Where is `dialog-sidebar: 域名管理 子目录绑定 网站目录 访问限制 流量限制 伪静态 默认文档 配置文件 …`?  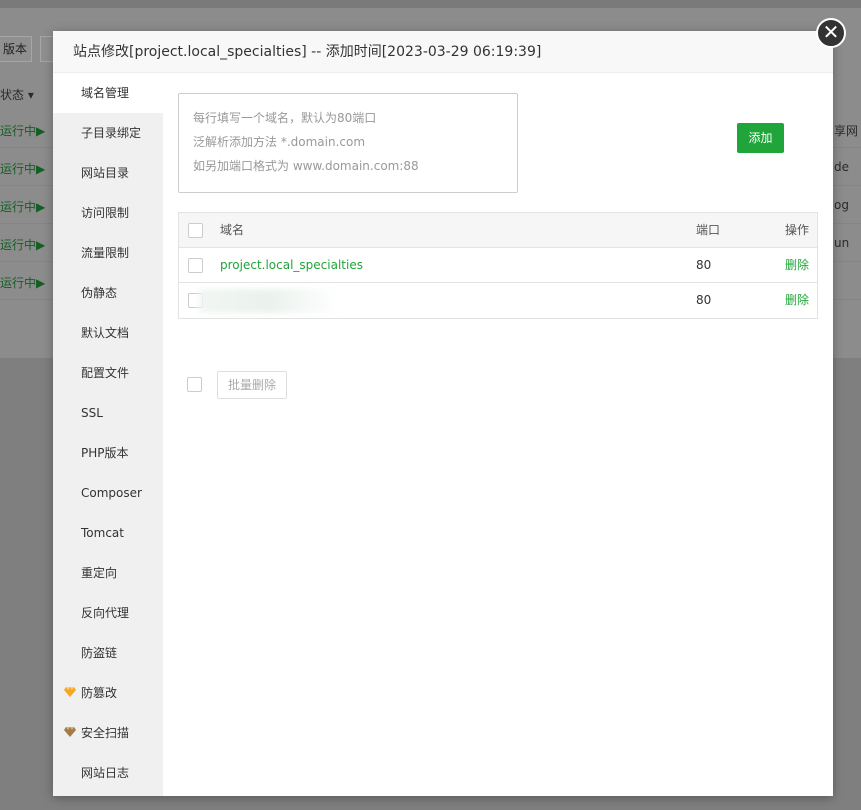
dialog-sidebar: 域名管理 子目录绑定 网站目录 访问限制 流量限制 伪静态 默认文档 配置文件 … is located at coordinates (108, 434).